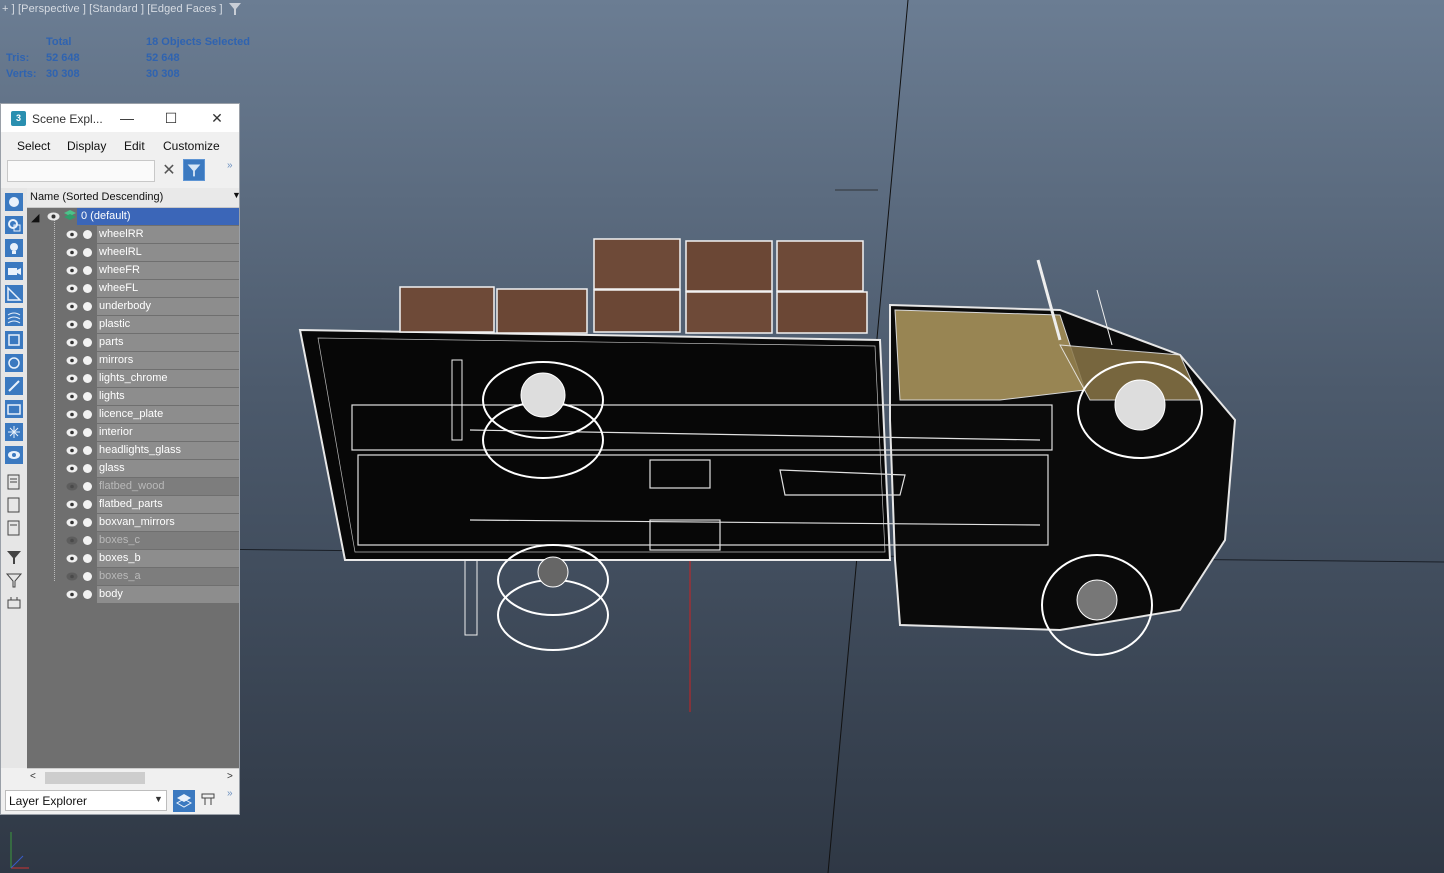 The image size is (1444, 873). What do you see at coordinates (133, 289) in the screenshot?
I see `tree-item: wheeFL` at bounding box center [133, 289].